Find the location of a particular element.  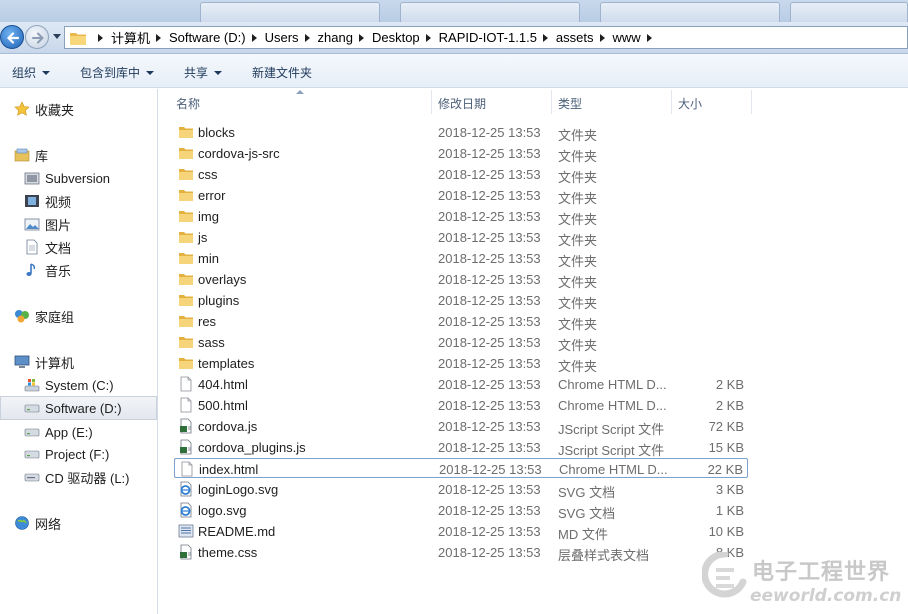

organize-menu: 组织 is located at coordinates (31, 72).